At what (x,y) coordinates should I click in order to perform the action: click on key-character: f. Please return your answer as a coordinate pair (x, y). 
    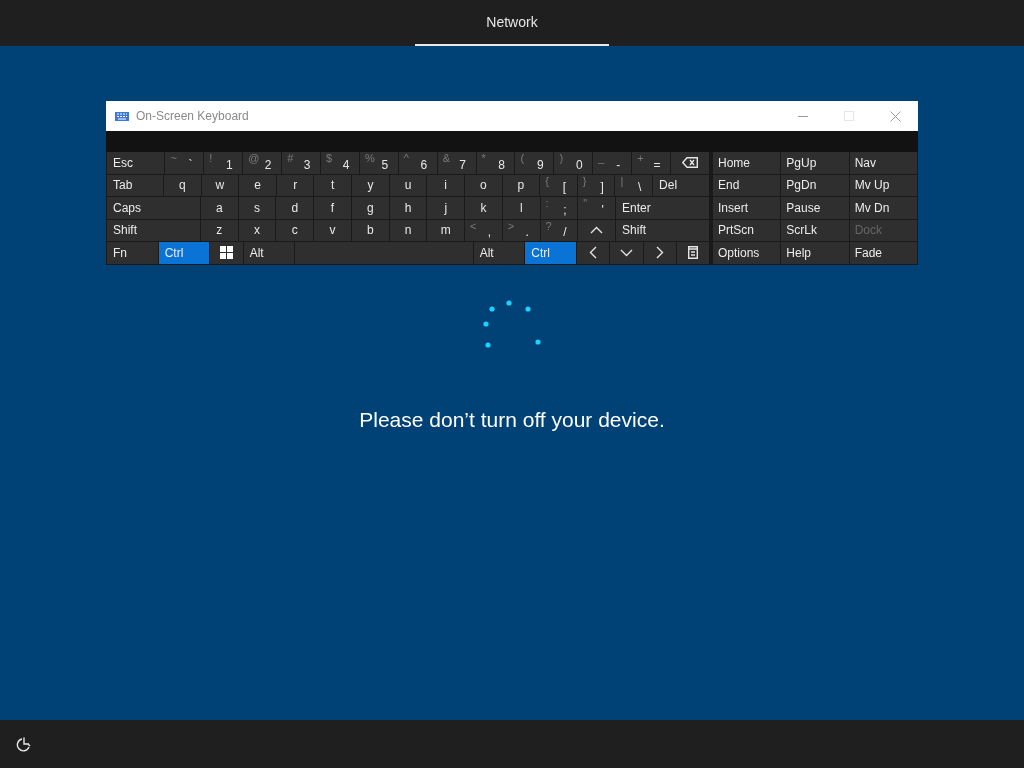
    Looking at the image, I should click on (332, 207).